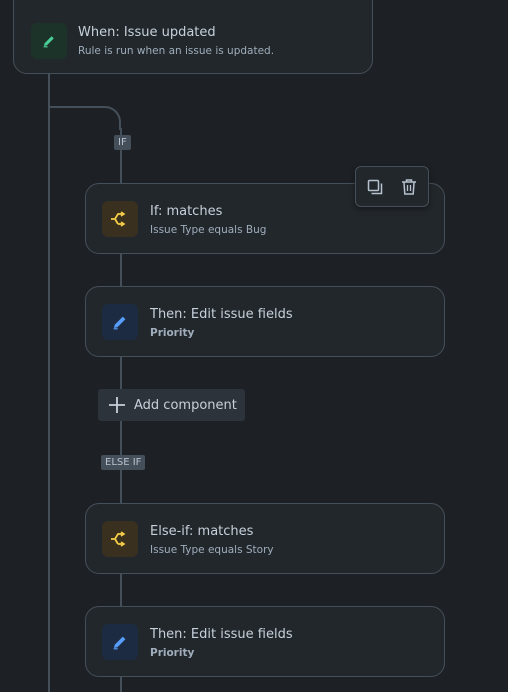 The image size is (508, 692). Describe the element at coordinates (392, 186) in the screenshot. I see `card-toolbar` at that location.